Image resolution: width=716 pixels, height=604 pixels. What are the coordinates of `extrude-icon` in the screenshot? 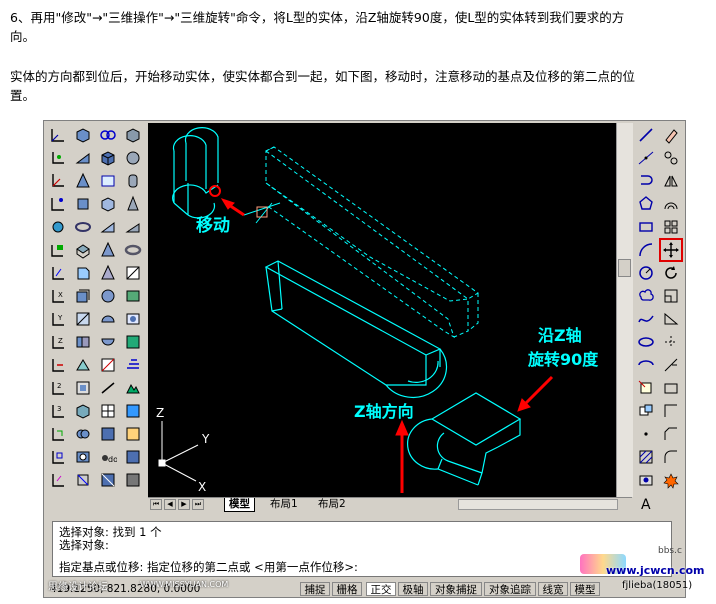 It's located at (83, 250).